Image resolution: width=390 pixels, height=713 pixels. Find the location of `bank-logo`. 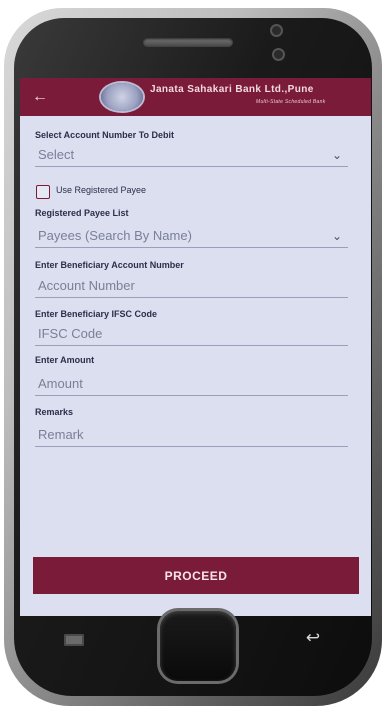

bank-logo is located at coordinates (122, 97).